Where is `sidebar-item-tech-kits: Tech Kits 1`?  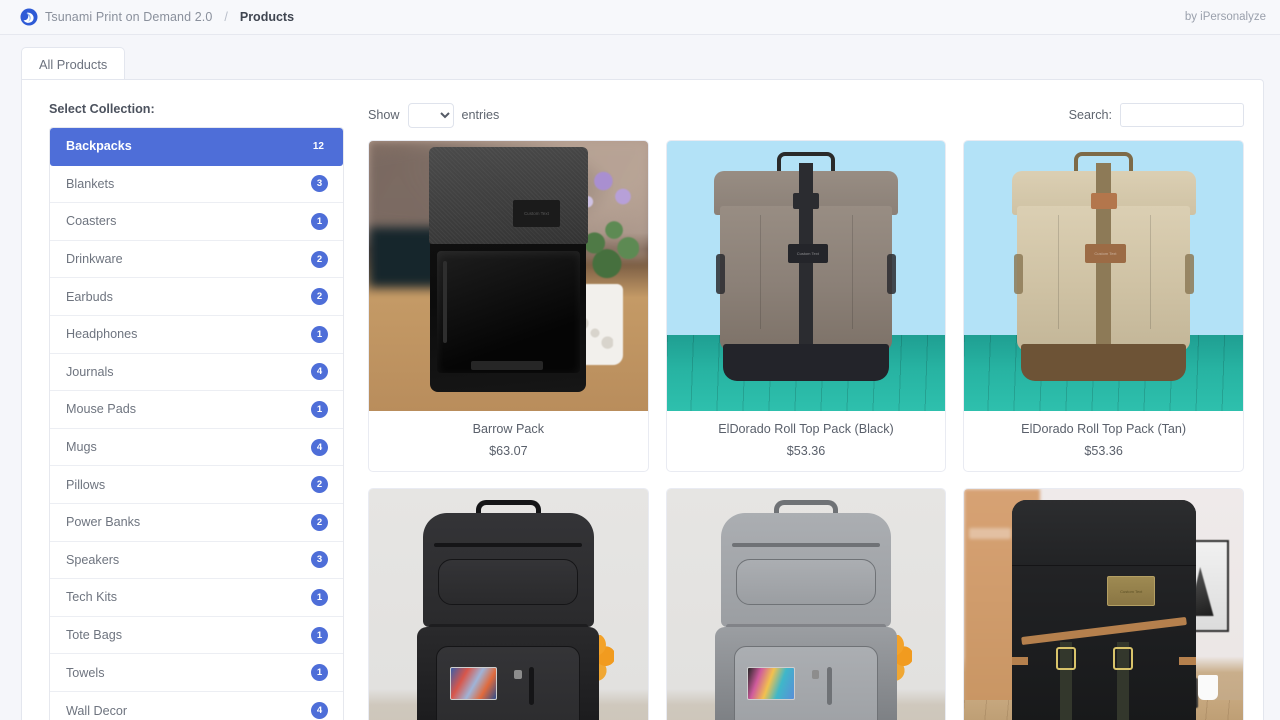
sidebar-item-tech-kits: Tech Kits 1 is located at coordinates (196, 598).